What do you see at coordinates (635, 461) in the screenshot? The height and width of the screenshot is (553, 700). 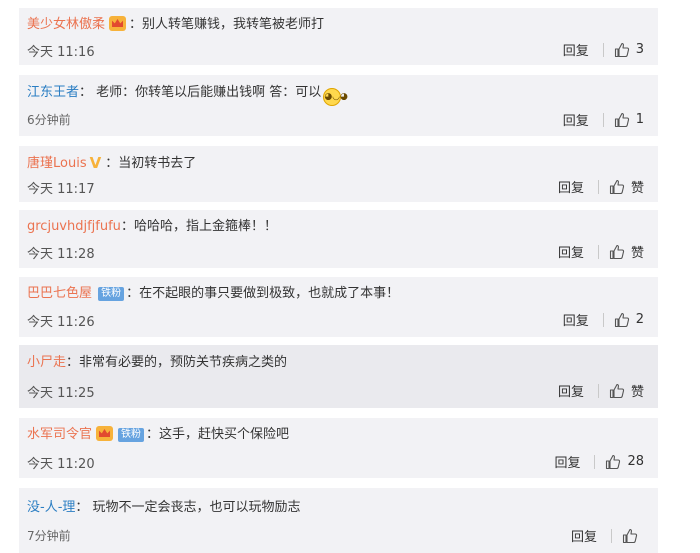 I see `like-count: 28` at bounding box center [635, 461].